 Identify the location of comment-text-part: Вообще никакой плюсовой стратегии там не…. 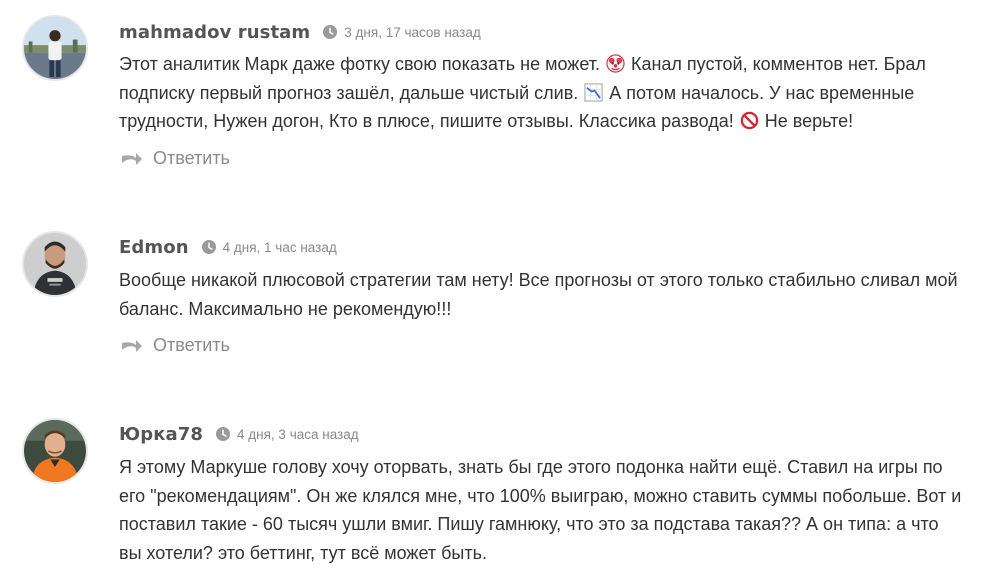
(538, 294).